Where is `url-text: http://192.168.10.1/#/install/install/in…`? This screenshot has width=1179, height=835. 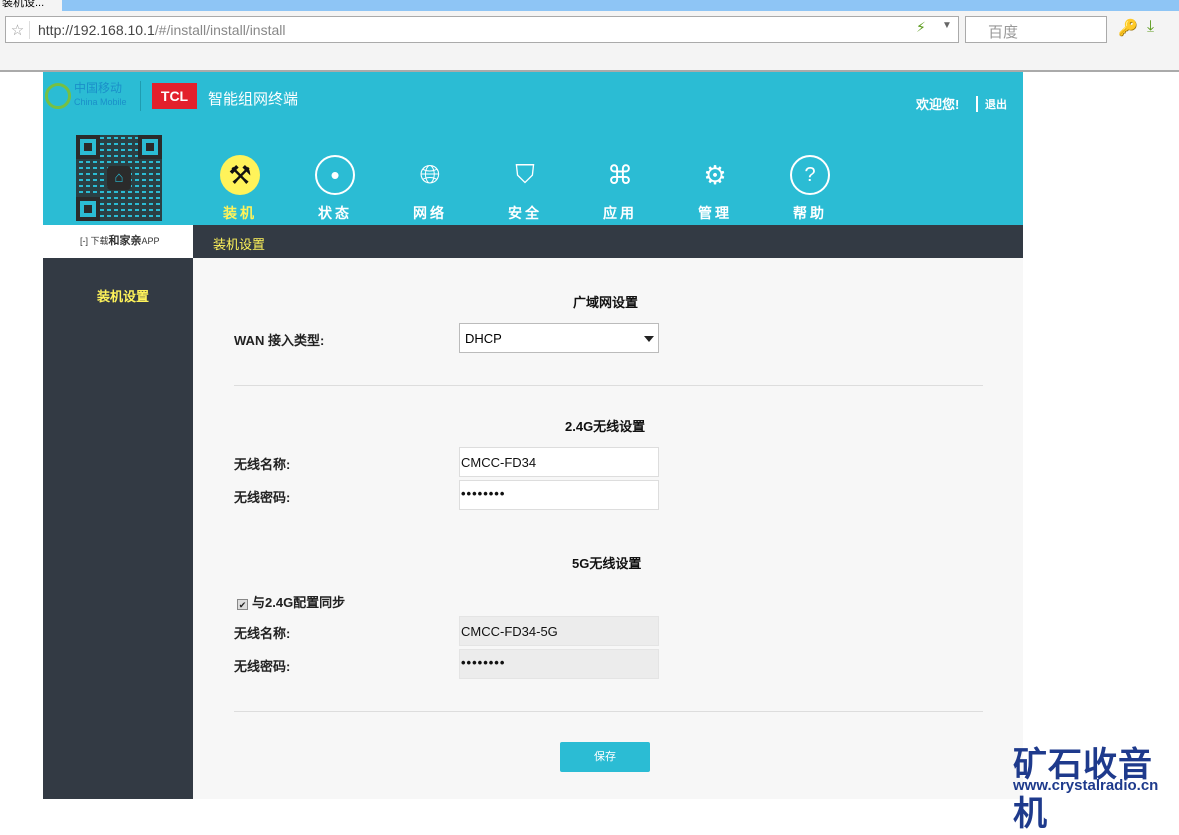 url-text: http://192.168.10.1/#/install/install/in… is located at coordinates (162, 29).